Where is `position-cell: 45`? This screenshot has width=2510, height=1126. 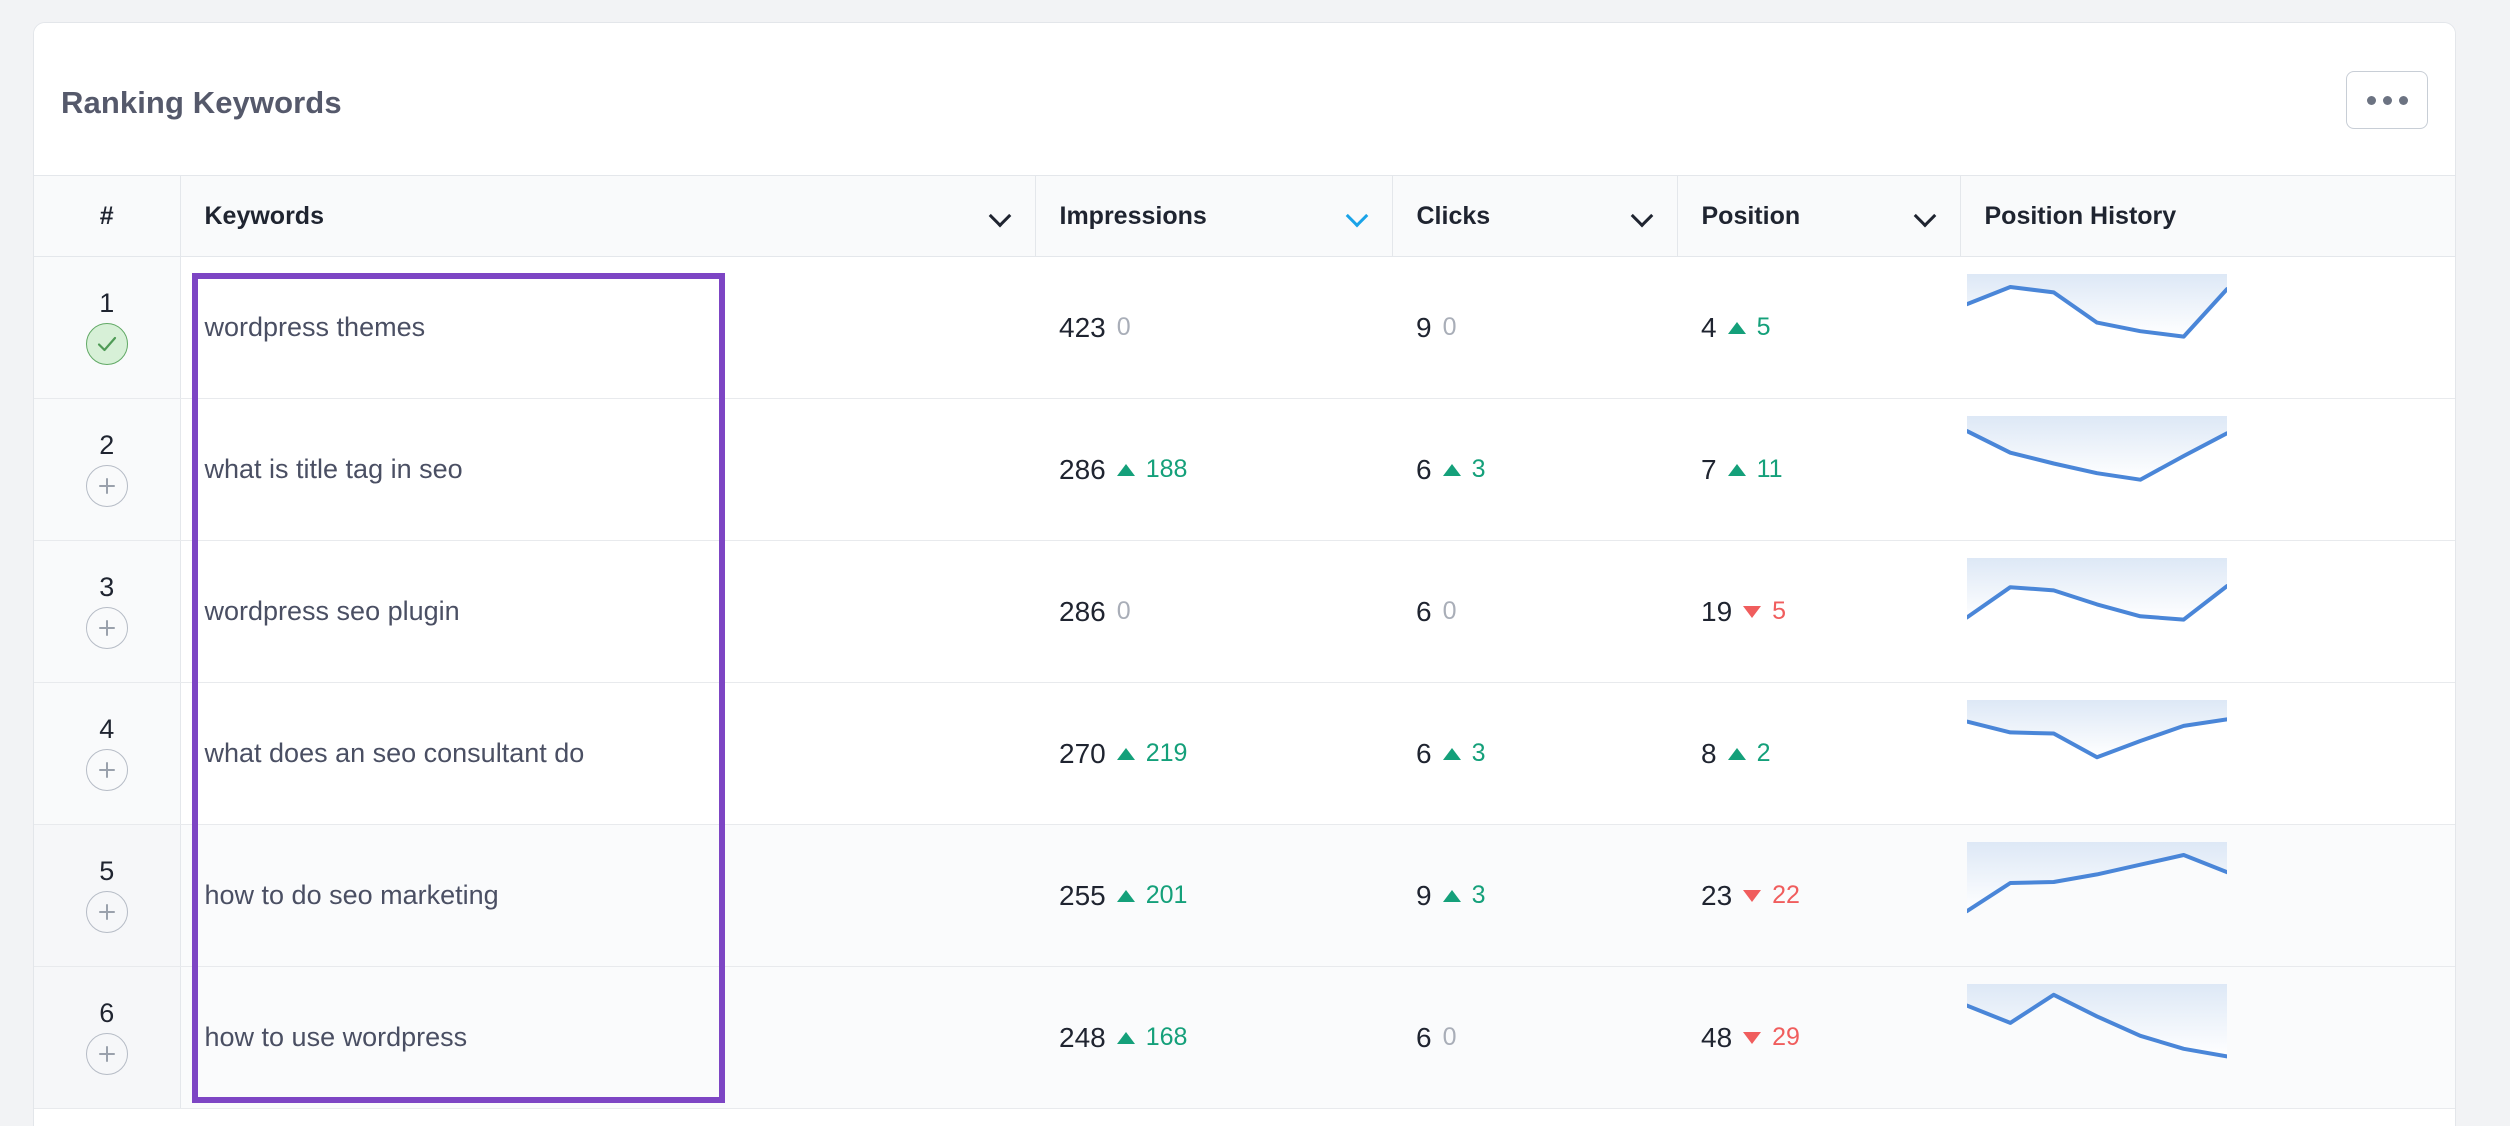 position-cell: 45 is located at coordinates (1818, 327).